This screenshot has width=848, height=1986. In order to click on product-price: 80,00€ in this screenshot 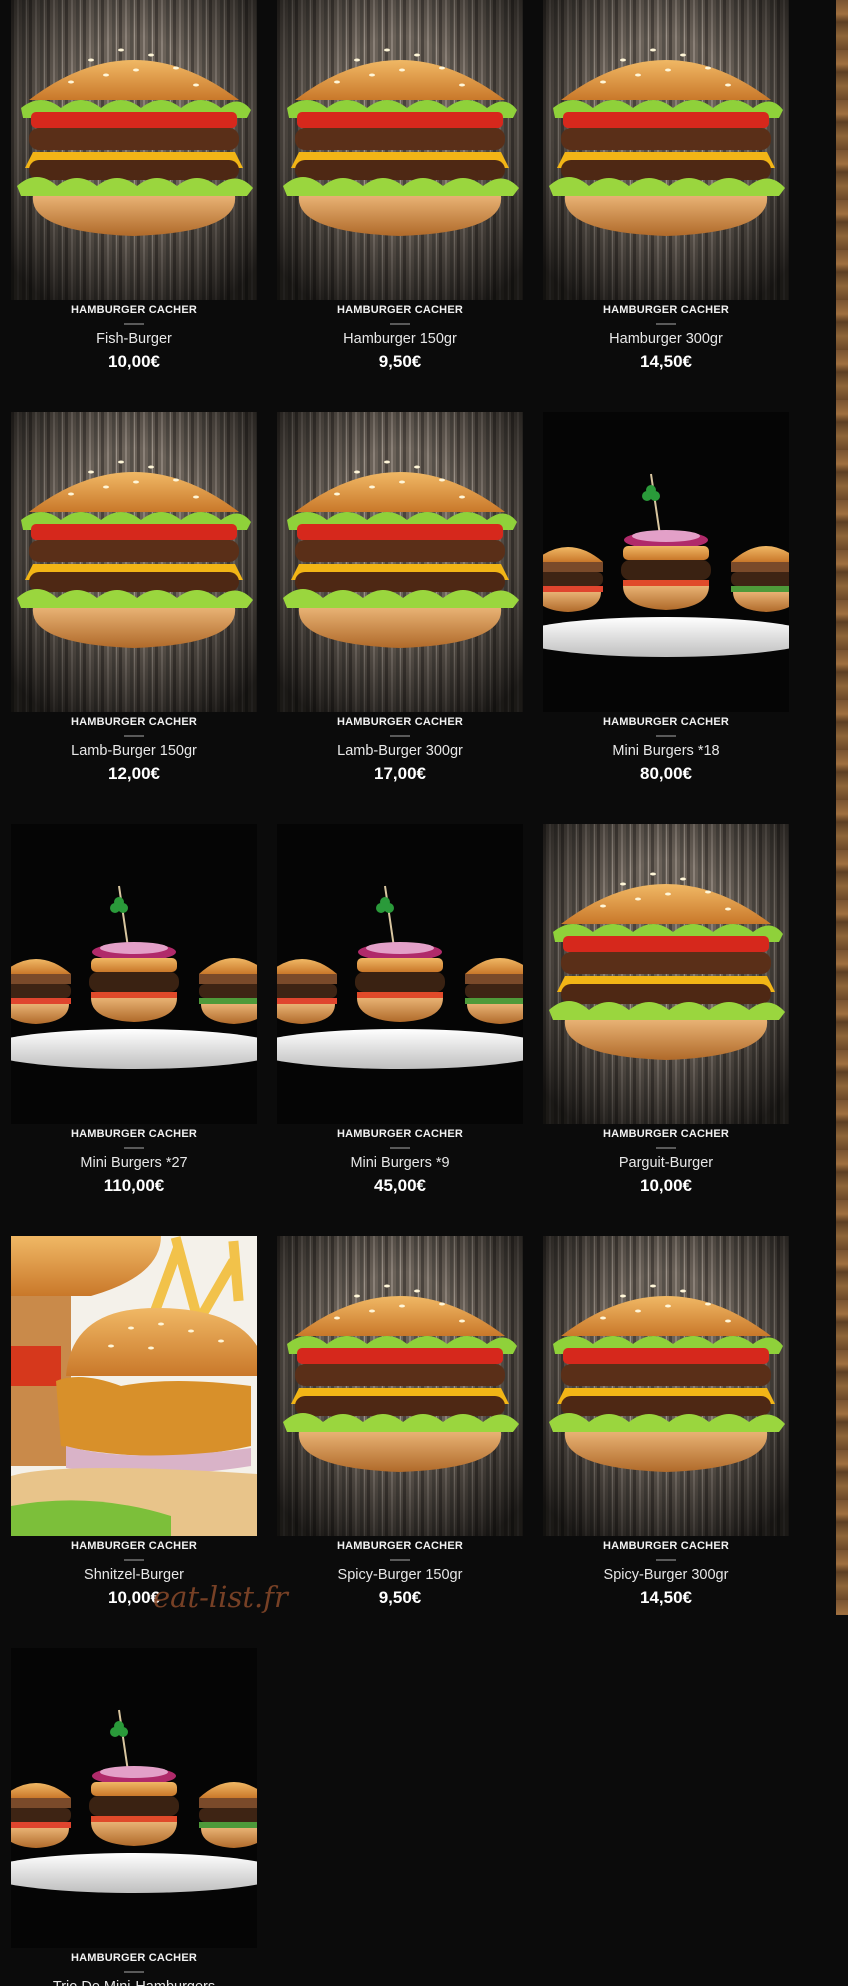, I will do `click(666, 773)`.